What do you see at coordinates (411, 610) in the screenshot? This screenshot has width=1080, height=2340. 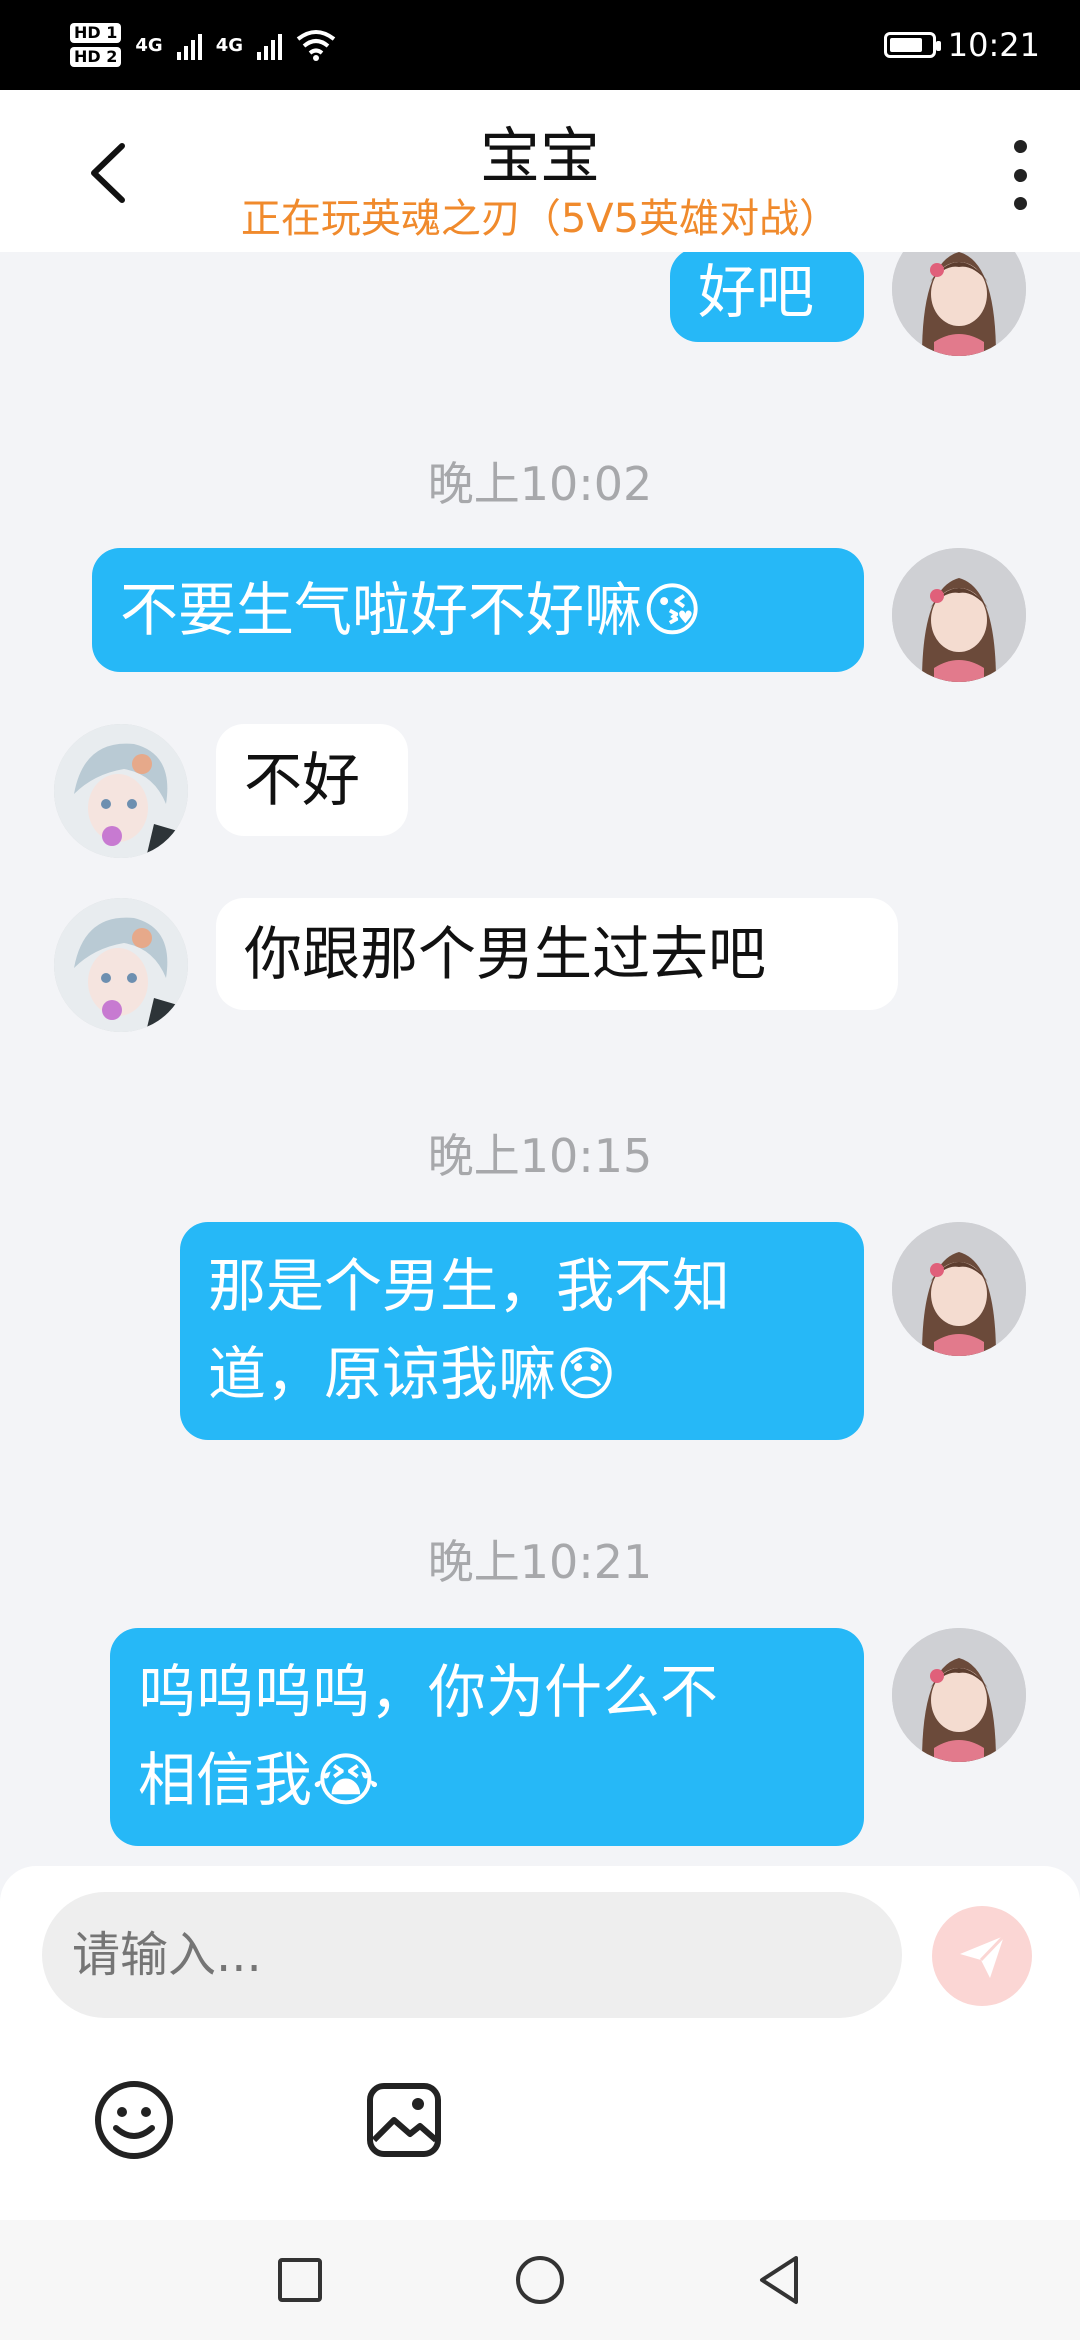 I see `message-text: 不要生气啦好不好嘛😘` at bounding box center [411, 610].